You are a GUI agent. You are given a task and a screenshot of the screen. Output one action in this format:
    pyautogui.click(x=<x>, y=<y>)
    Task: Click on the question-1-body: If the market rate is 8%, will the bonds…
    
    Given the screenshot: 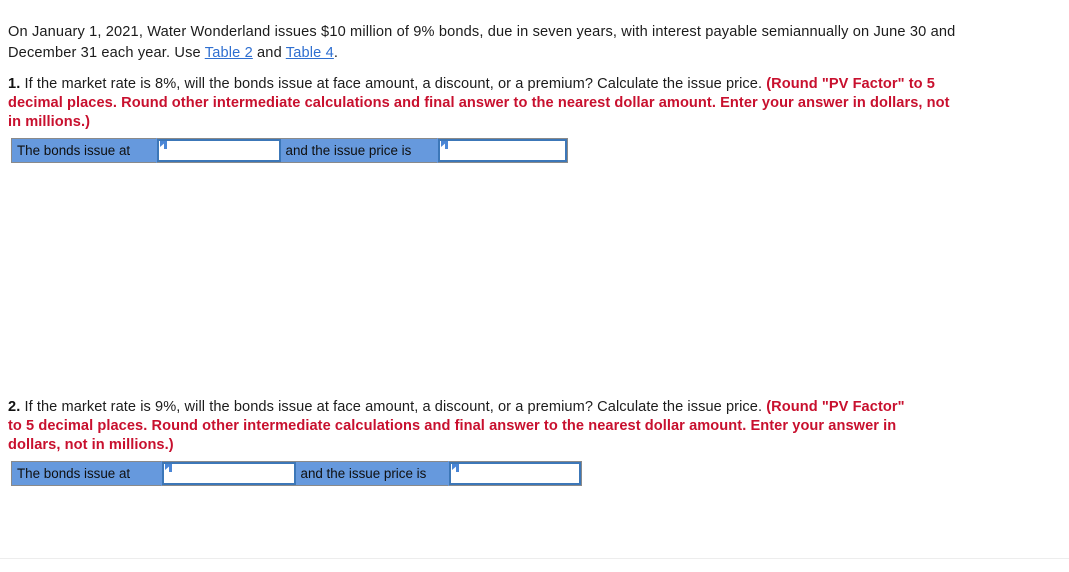 What is the action you would take?
    pyautogui.click(x=393, y=83)
    